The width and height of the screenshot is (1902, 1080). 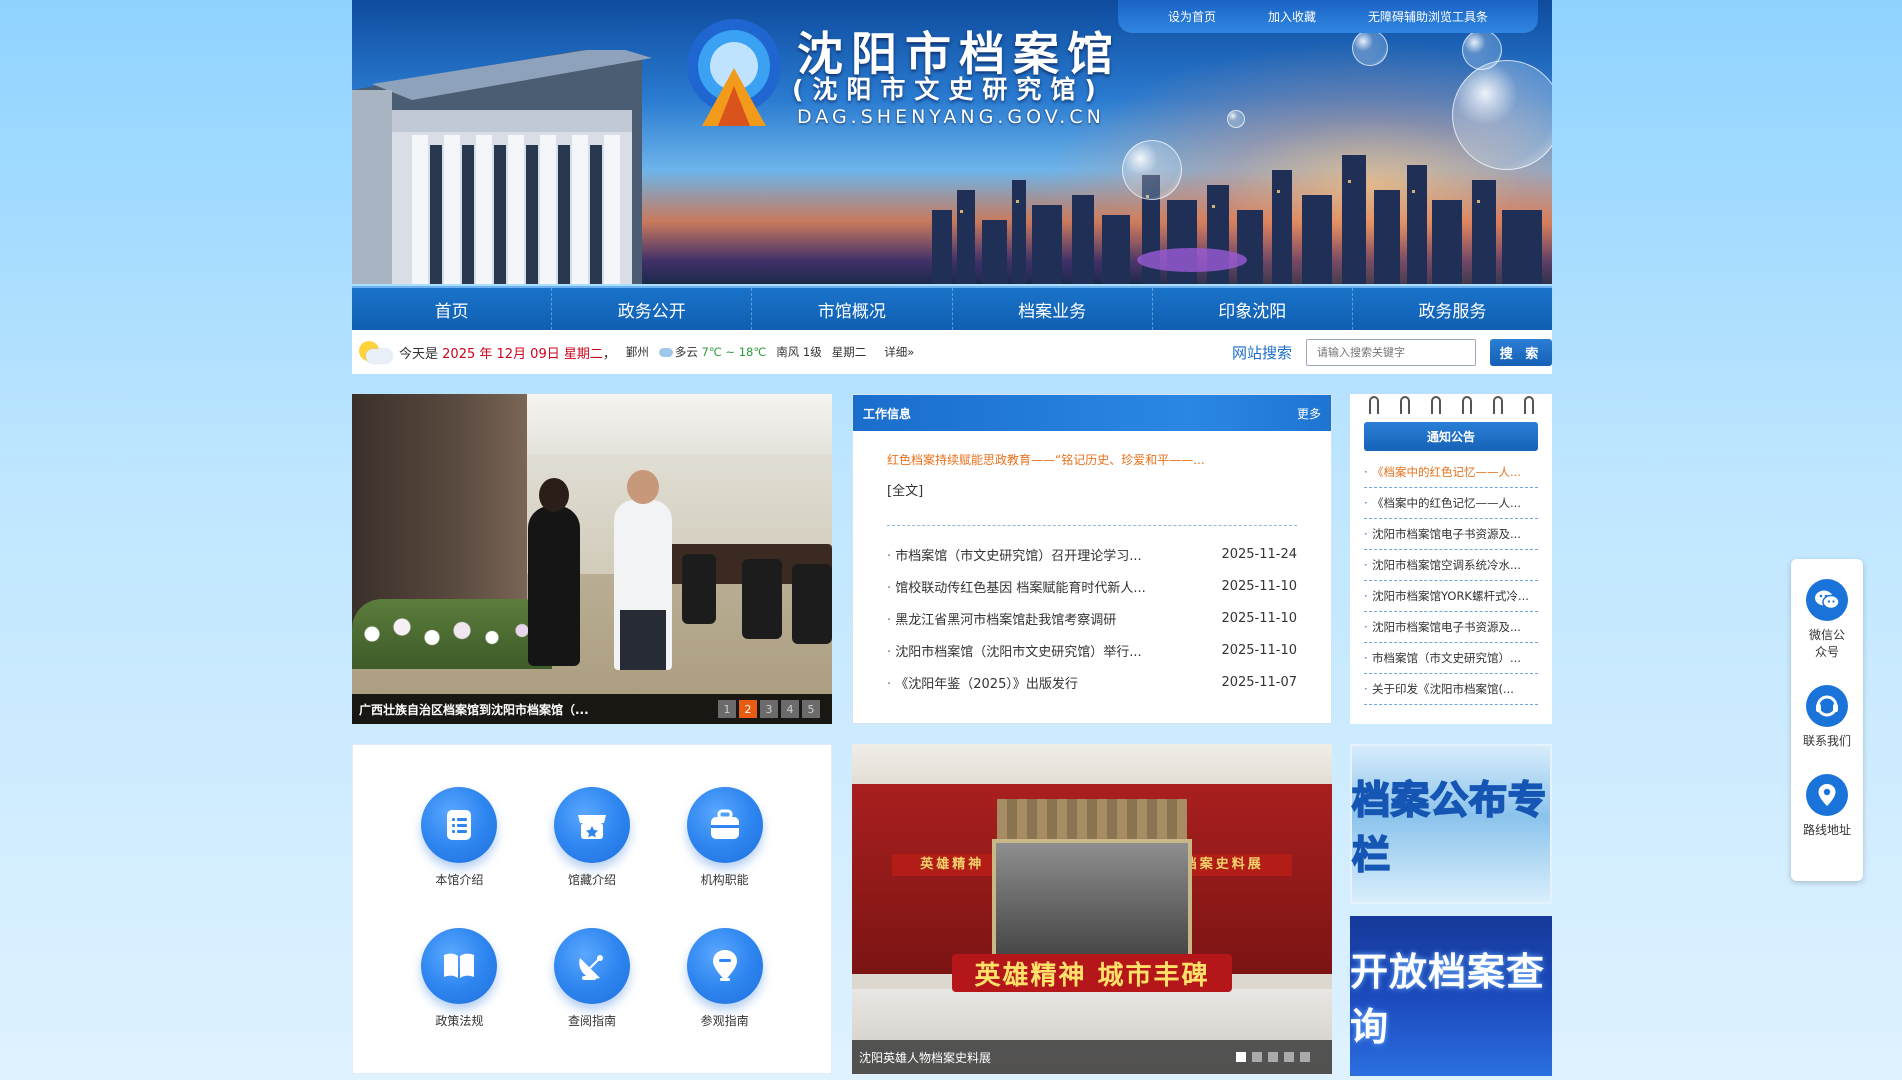 What do you see at coordinates (982, 682) in the screenshot?
I see `news-title: 《沈阳年鉴（2025）》出版发行` at bounding box center [982, 682].